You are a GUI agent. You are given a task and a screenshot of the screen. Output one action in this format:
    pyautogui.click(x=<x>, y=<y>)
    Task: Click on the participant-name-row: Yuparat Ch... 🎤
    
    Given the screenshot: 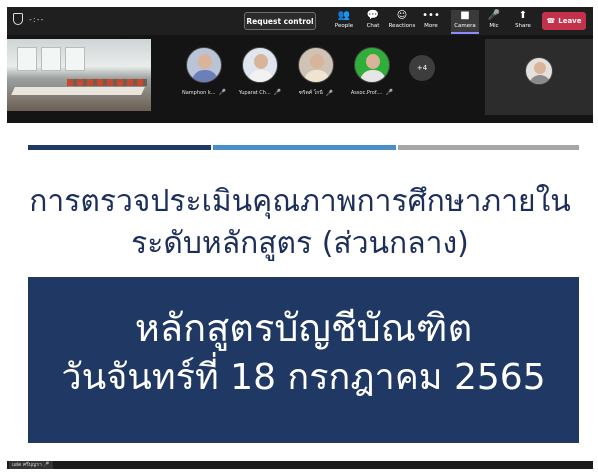 What is the action you would take?
    pyautogui.click(x=260, y=92)
    